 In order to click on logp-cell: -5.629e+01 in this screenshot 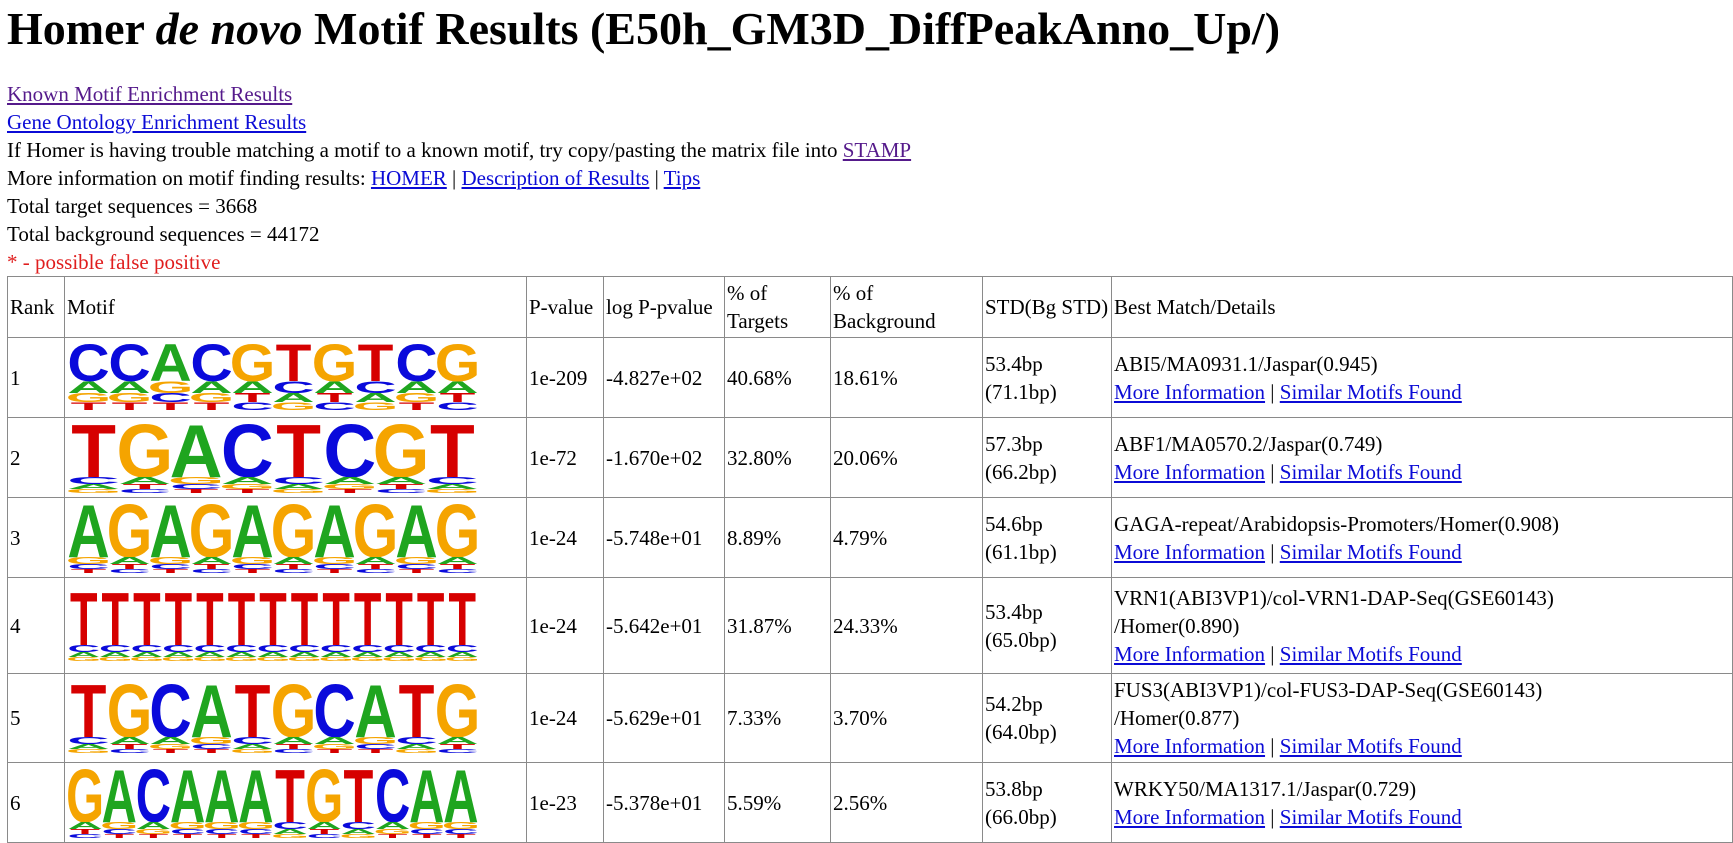, I will do `click(664, 718)`.